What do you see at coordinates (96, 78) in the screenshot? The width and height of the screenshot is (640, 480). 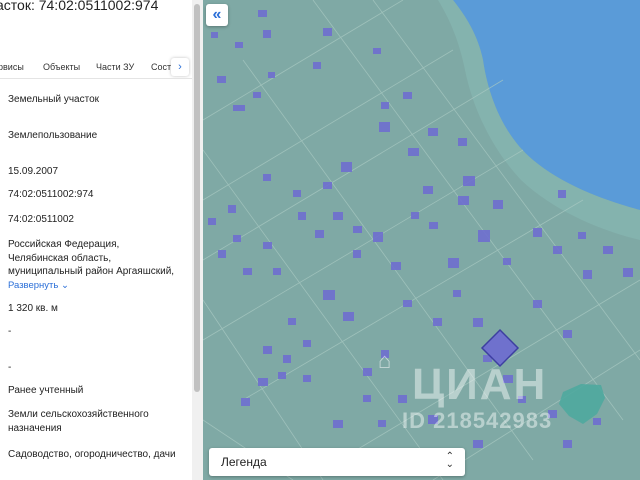 I see `divider` at bounding box center [96, 78].